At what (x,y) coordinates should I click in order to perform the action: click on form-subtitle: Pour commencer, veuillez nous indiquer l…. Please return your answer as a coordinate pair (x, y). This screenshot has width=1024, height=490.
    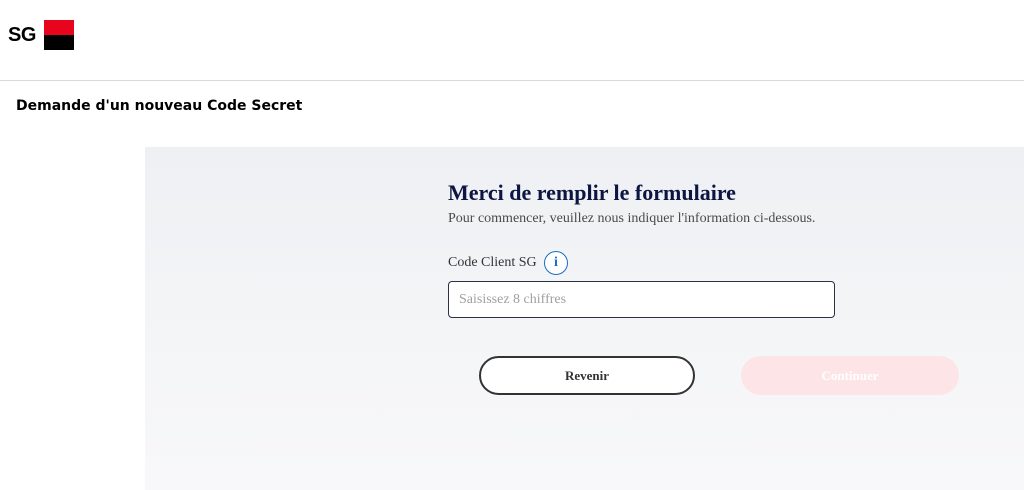
    Looking at the image, I should click on (632, 218).